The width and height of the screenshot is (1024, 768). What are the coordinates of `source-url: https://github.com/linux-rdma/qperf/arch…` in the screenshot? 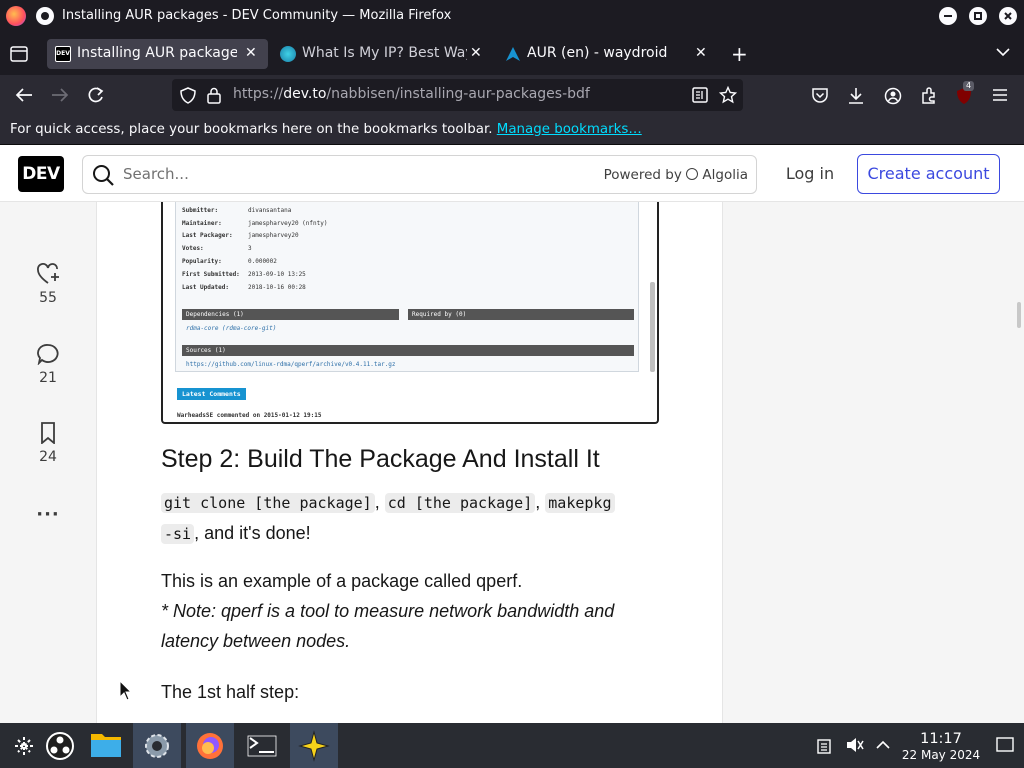 It's located at (291, 364).